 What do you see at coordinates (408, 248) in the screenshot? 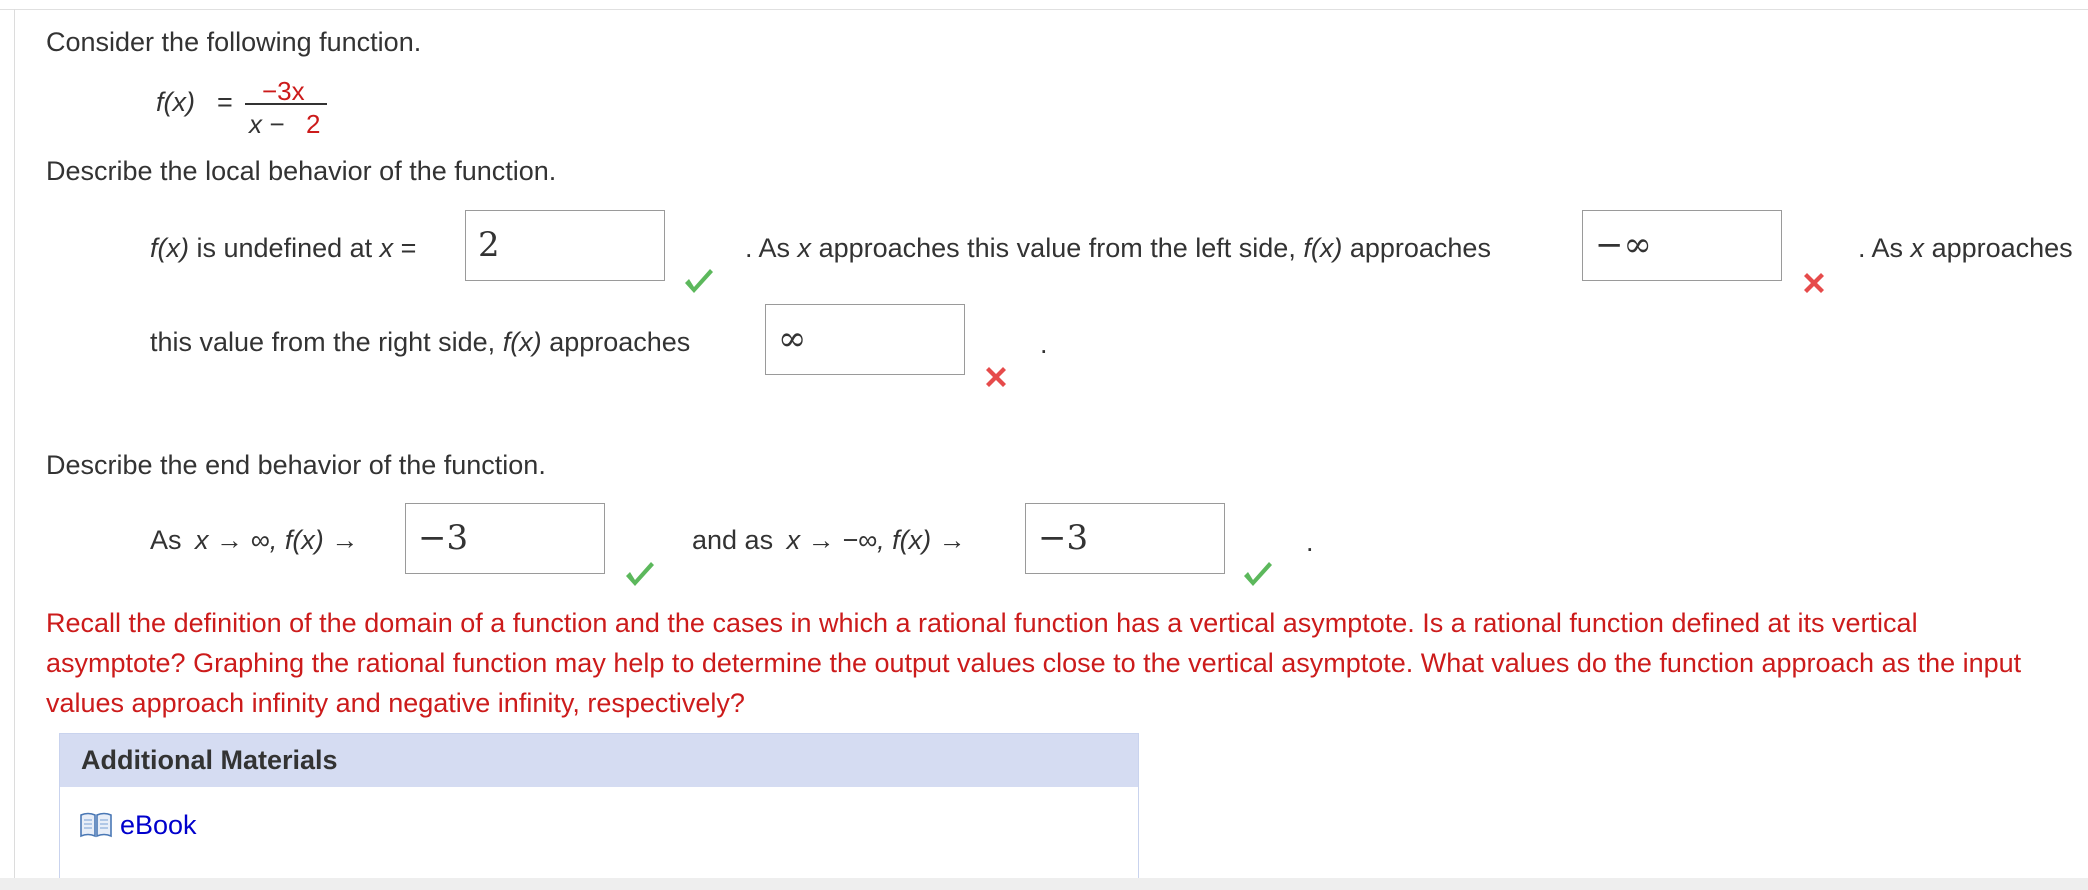
I see `undefined-eq: =` at bounding box center [408, 248].